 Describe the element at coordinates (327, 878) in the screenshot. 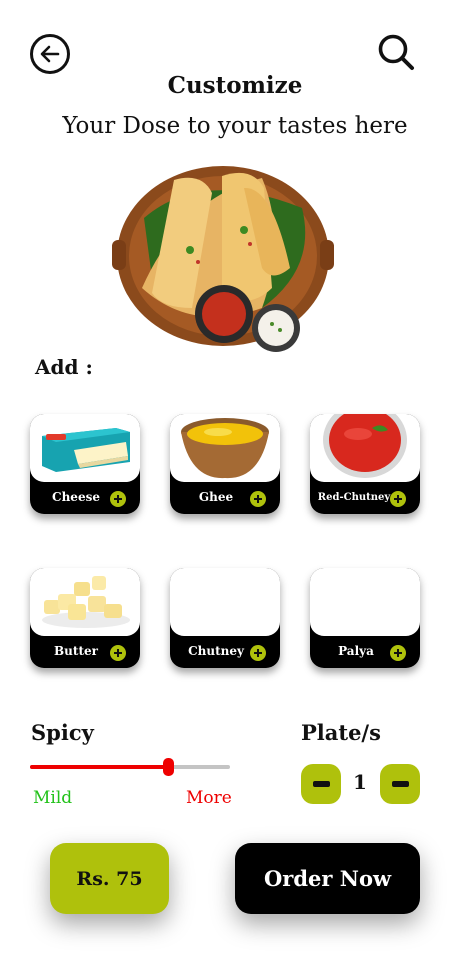

I see `order-now-button: Order Now` at that location.